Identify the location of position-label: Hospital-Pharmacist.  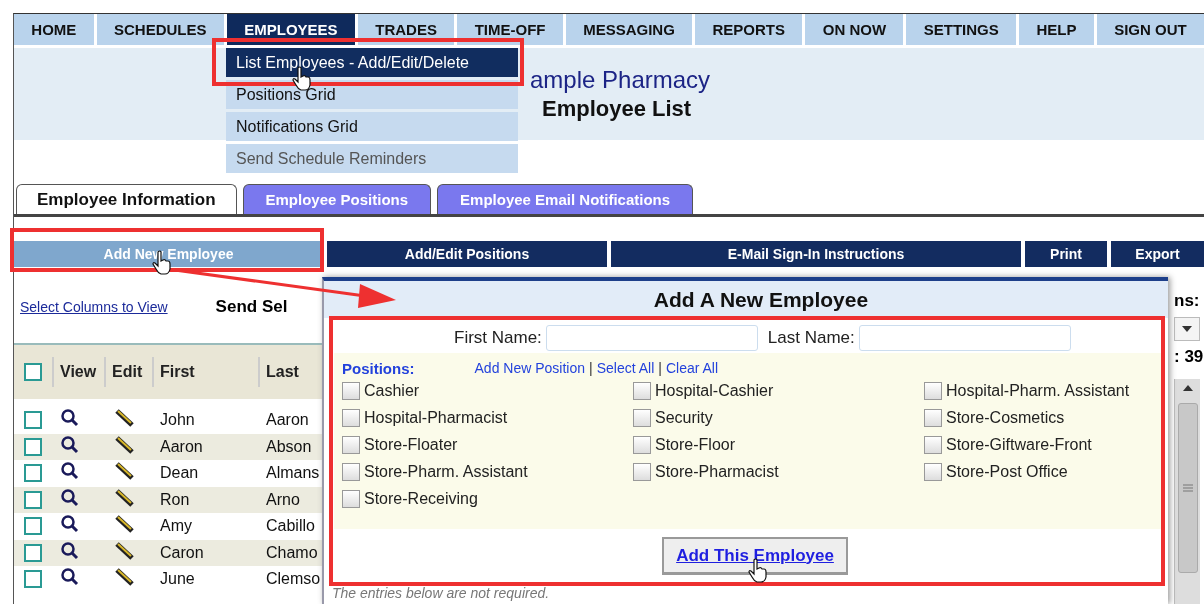
(436, 418).